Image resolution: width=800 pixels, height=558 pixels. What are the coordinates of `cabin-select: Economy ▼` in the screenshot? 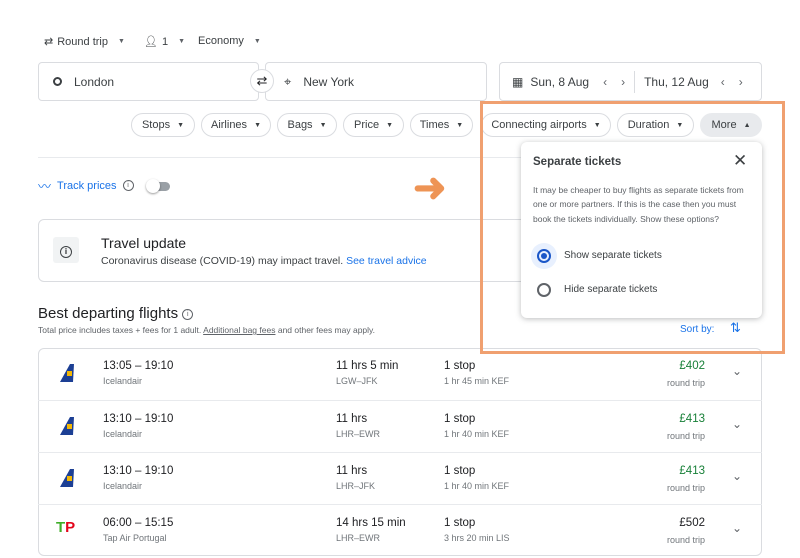 It's located at (229, 41).